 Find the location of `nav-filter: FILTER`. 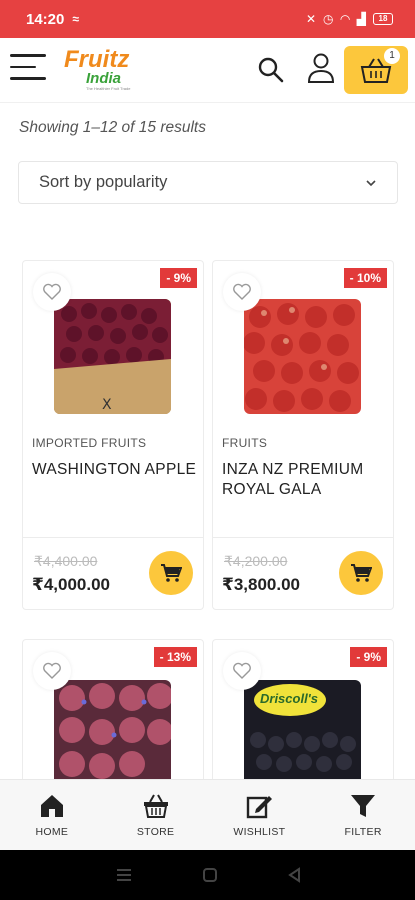

nav-filter: FILTER is located at coordinates (363, 815).